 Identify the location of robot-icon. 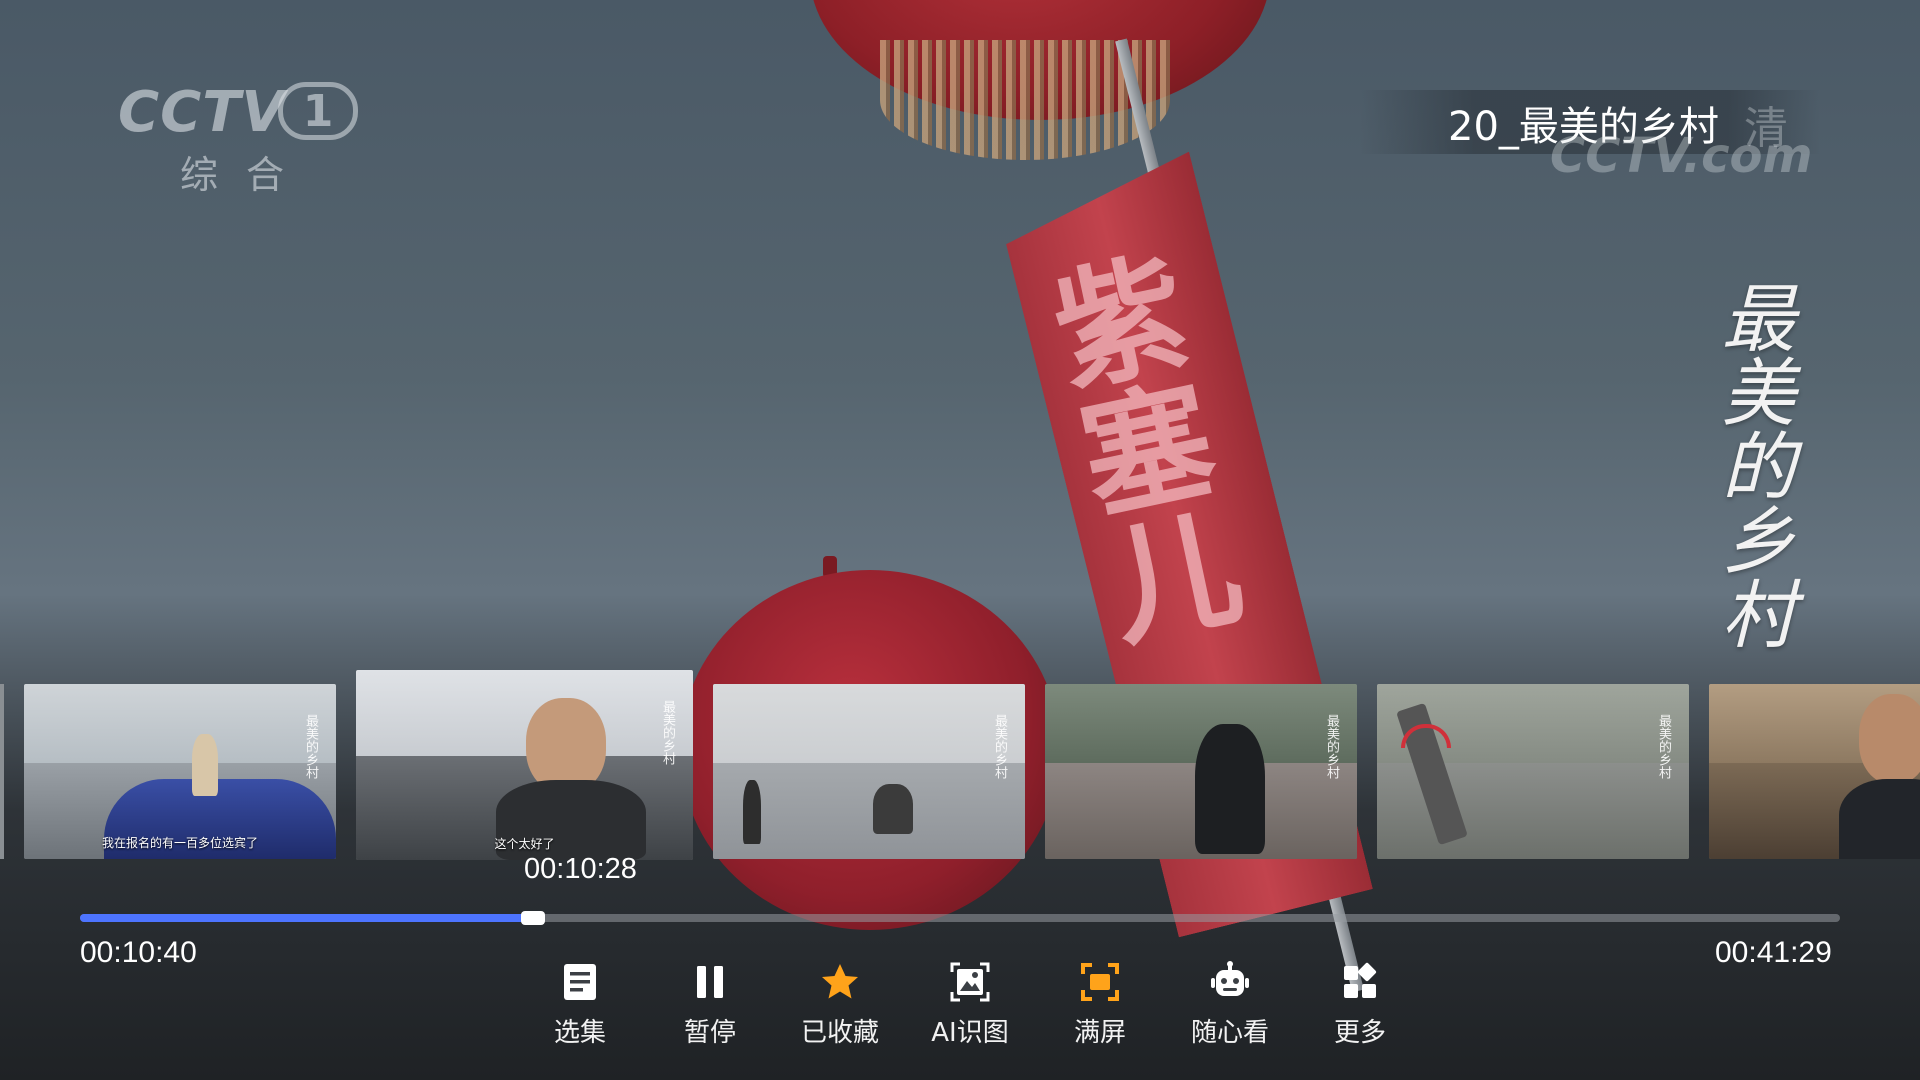
(1230, 978).